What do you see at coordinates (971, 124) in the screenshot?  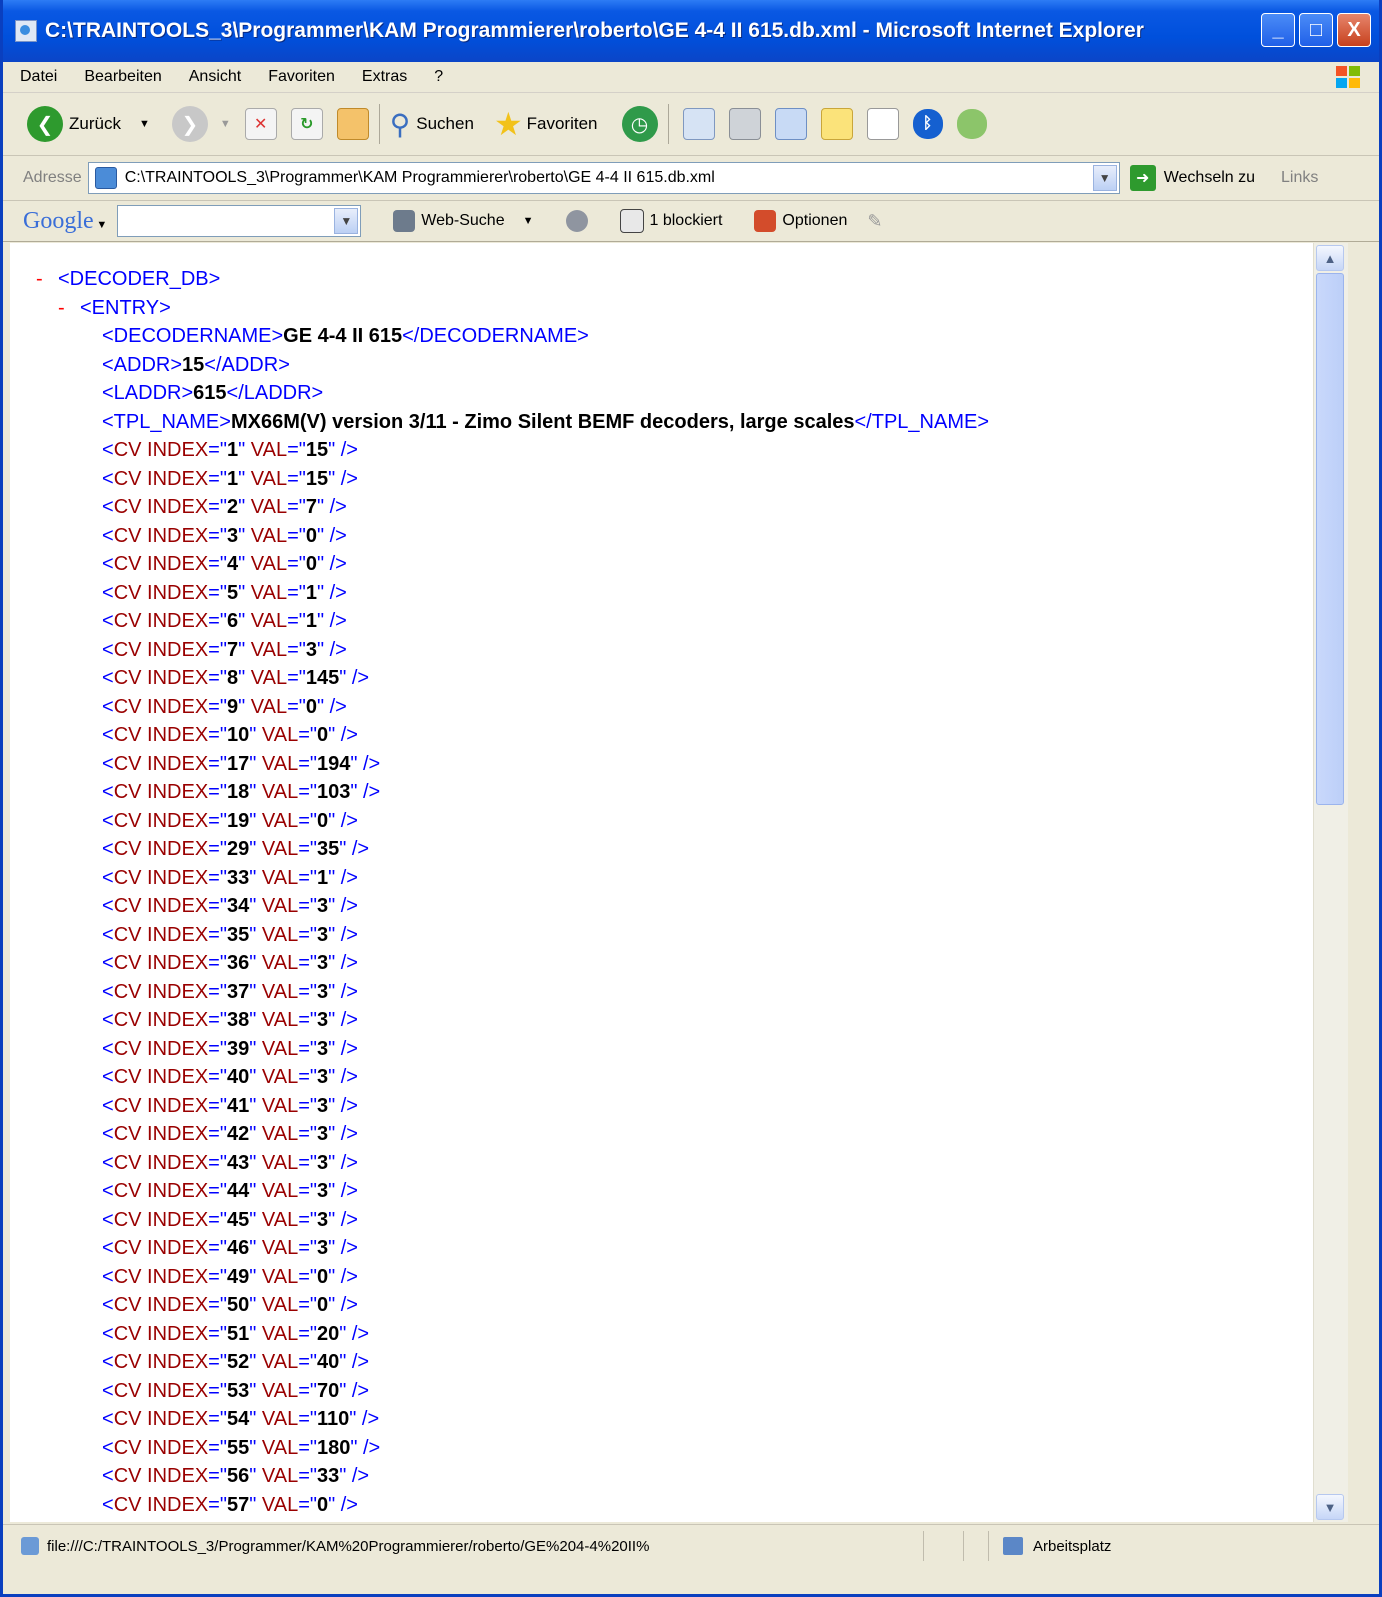 I see `contacts-icon` at bounding box center [971, 124].